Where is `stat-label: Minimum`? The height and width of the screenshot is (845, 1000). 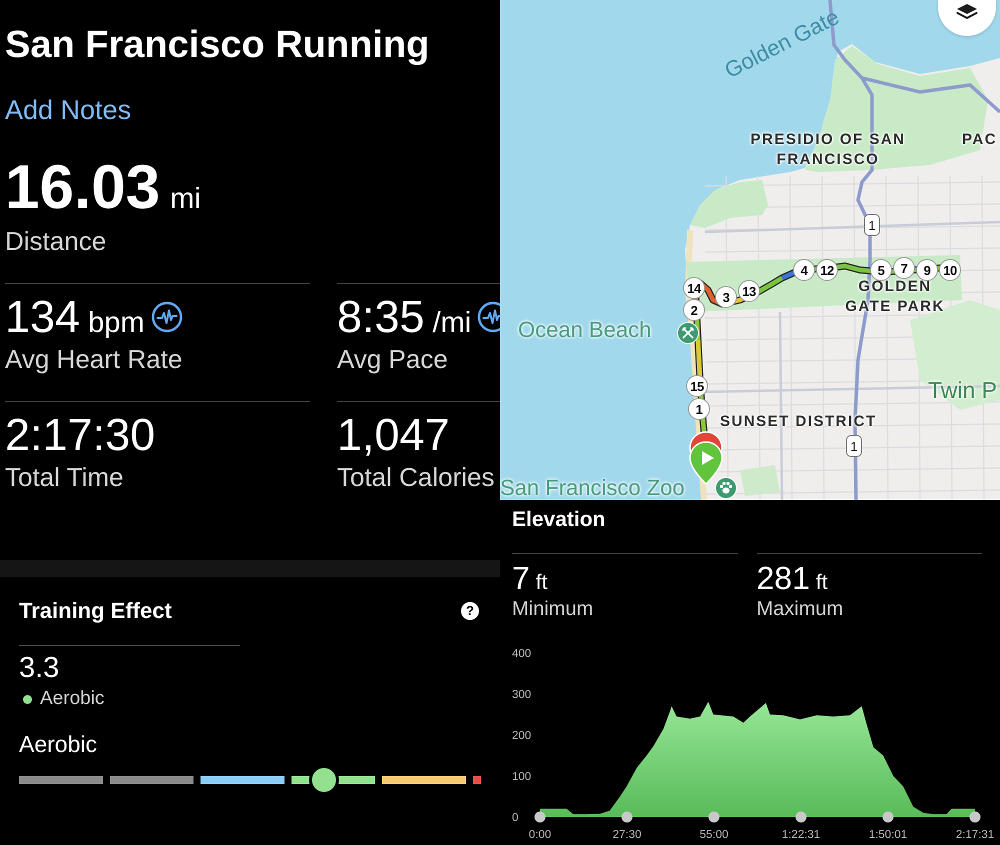 stat-label: Minimum is located at coordinates (553, 609).